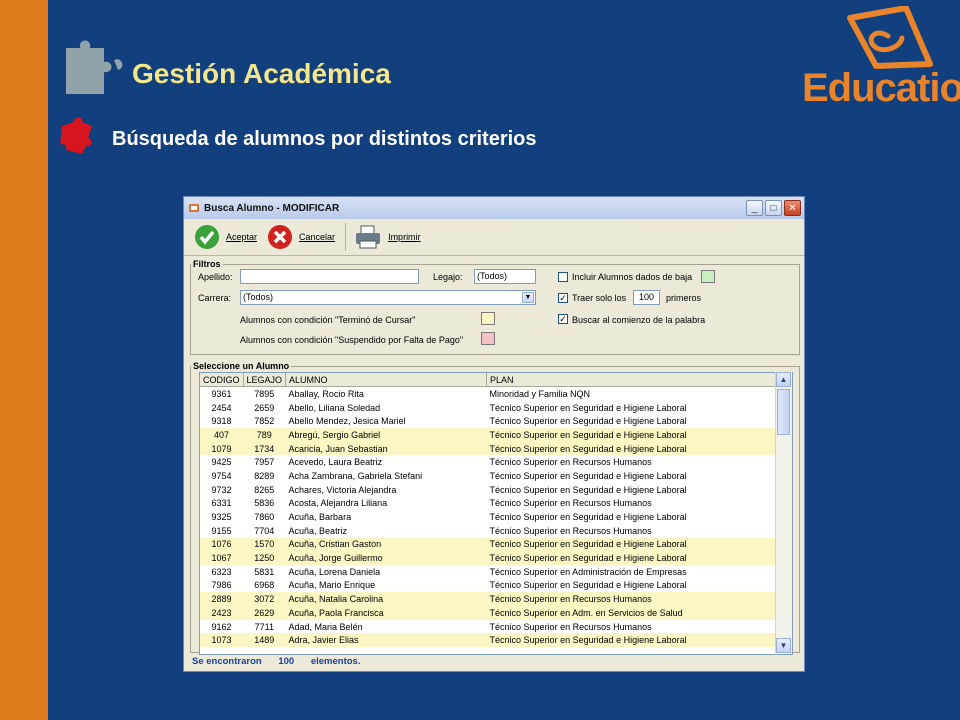 This screenshot has height=720, width=960. Describe the element at coordinates (264, 626) in the screenshot. I see `cell-legajo: 7711` at that location.